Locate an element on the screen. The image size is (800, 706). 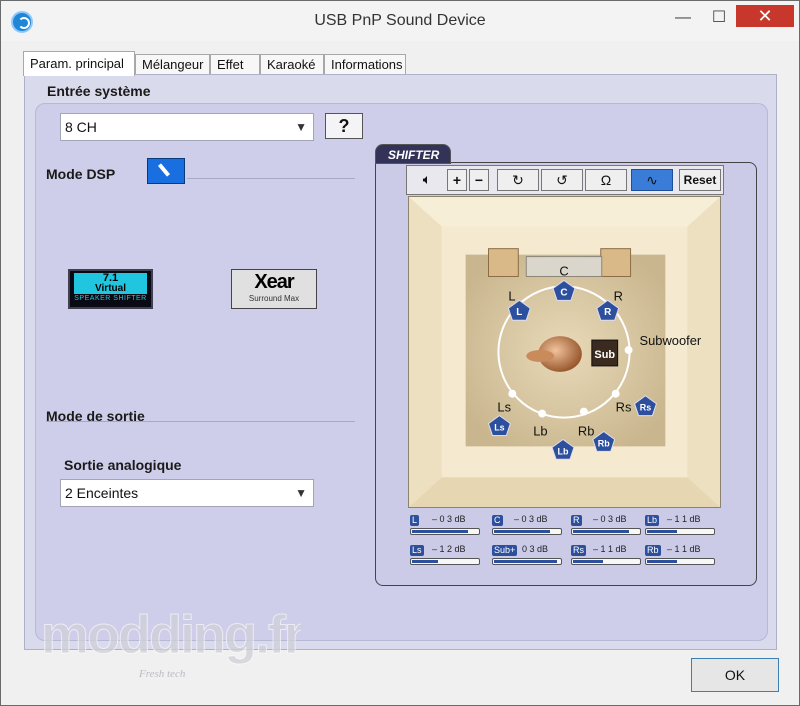
tab-melangeur: Mélangeur is located at coordinates (172, 64).